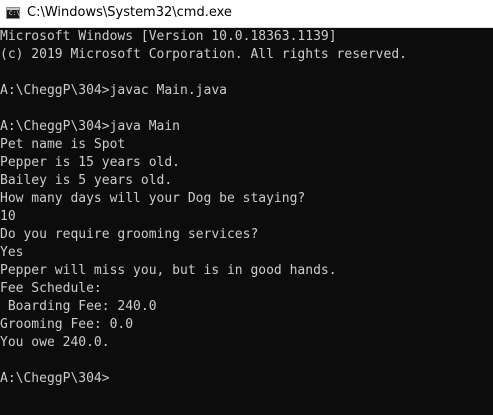 The height and width of the screenshot is (415, 493). Describe the element at coordinates (63, 144) in the screenshot. I see `console-line: Pet name is Spot` at that location.